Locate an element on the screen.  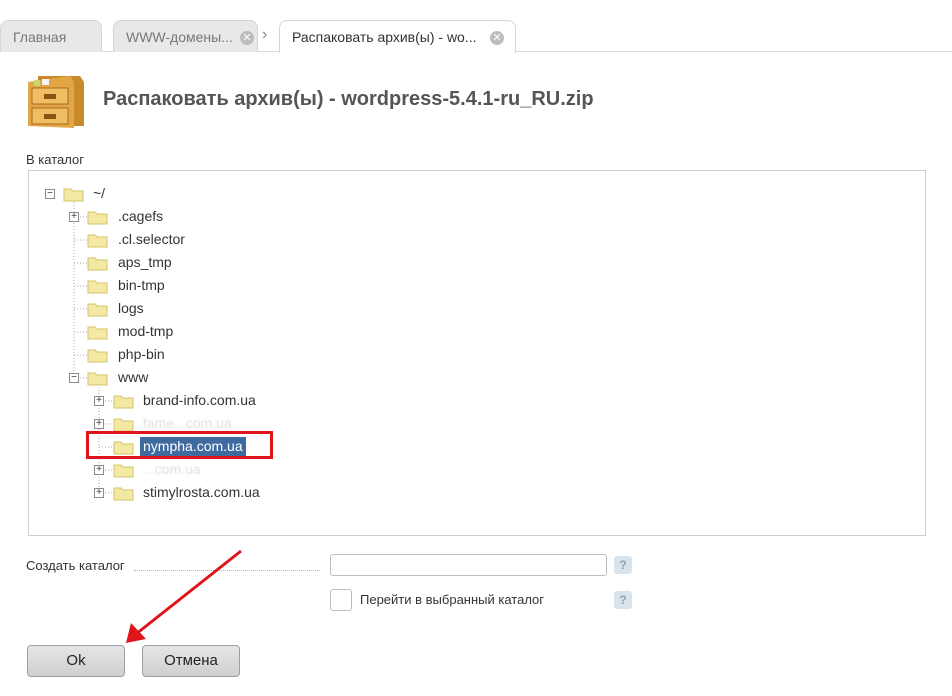
tree-node-label: stimylrosta.com.ua is located at coordinates (201, 492).